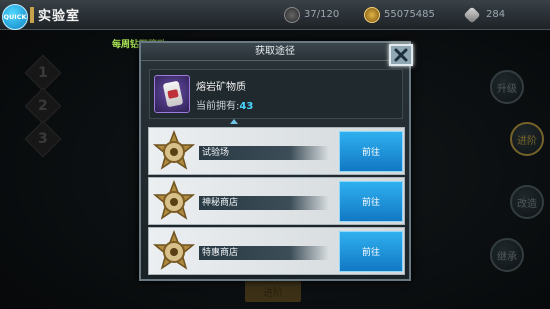  I want to click on go-button-mystery-shop: 前往, so click(371, 201).